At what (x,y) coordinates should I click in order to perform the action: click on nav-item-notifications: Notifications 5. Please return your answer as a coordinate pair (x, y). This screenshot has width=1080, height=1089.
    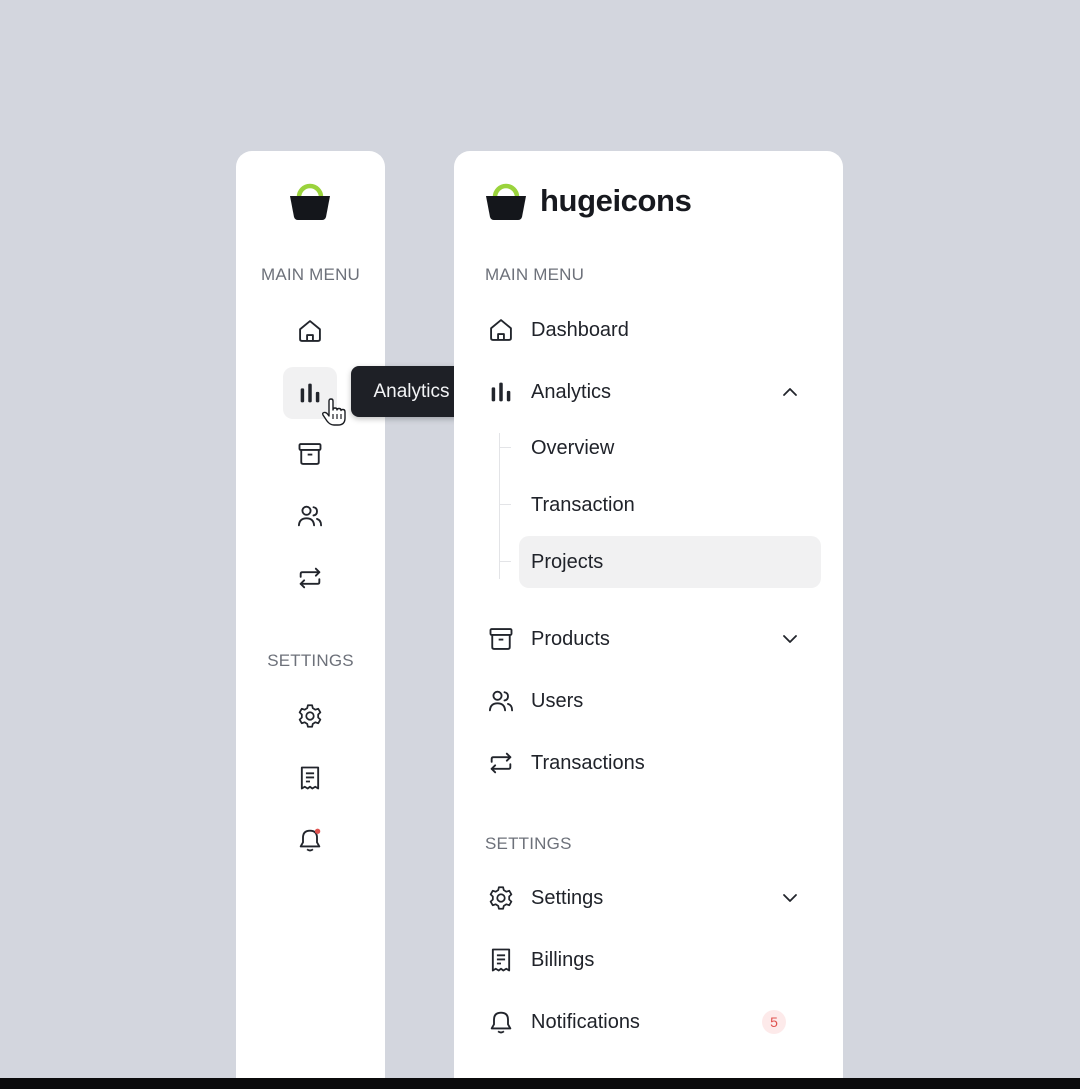
    Looking at the image, I should click on (651, 1022).